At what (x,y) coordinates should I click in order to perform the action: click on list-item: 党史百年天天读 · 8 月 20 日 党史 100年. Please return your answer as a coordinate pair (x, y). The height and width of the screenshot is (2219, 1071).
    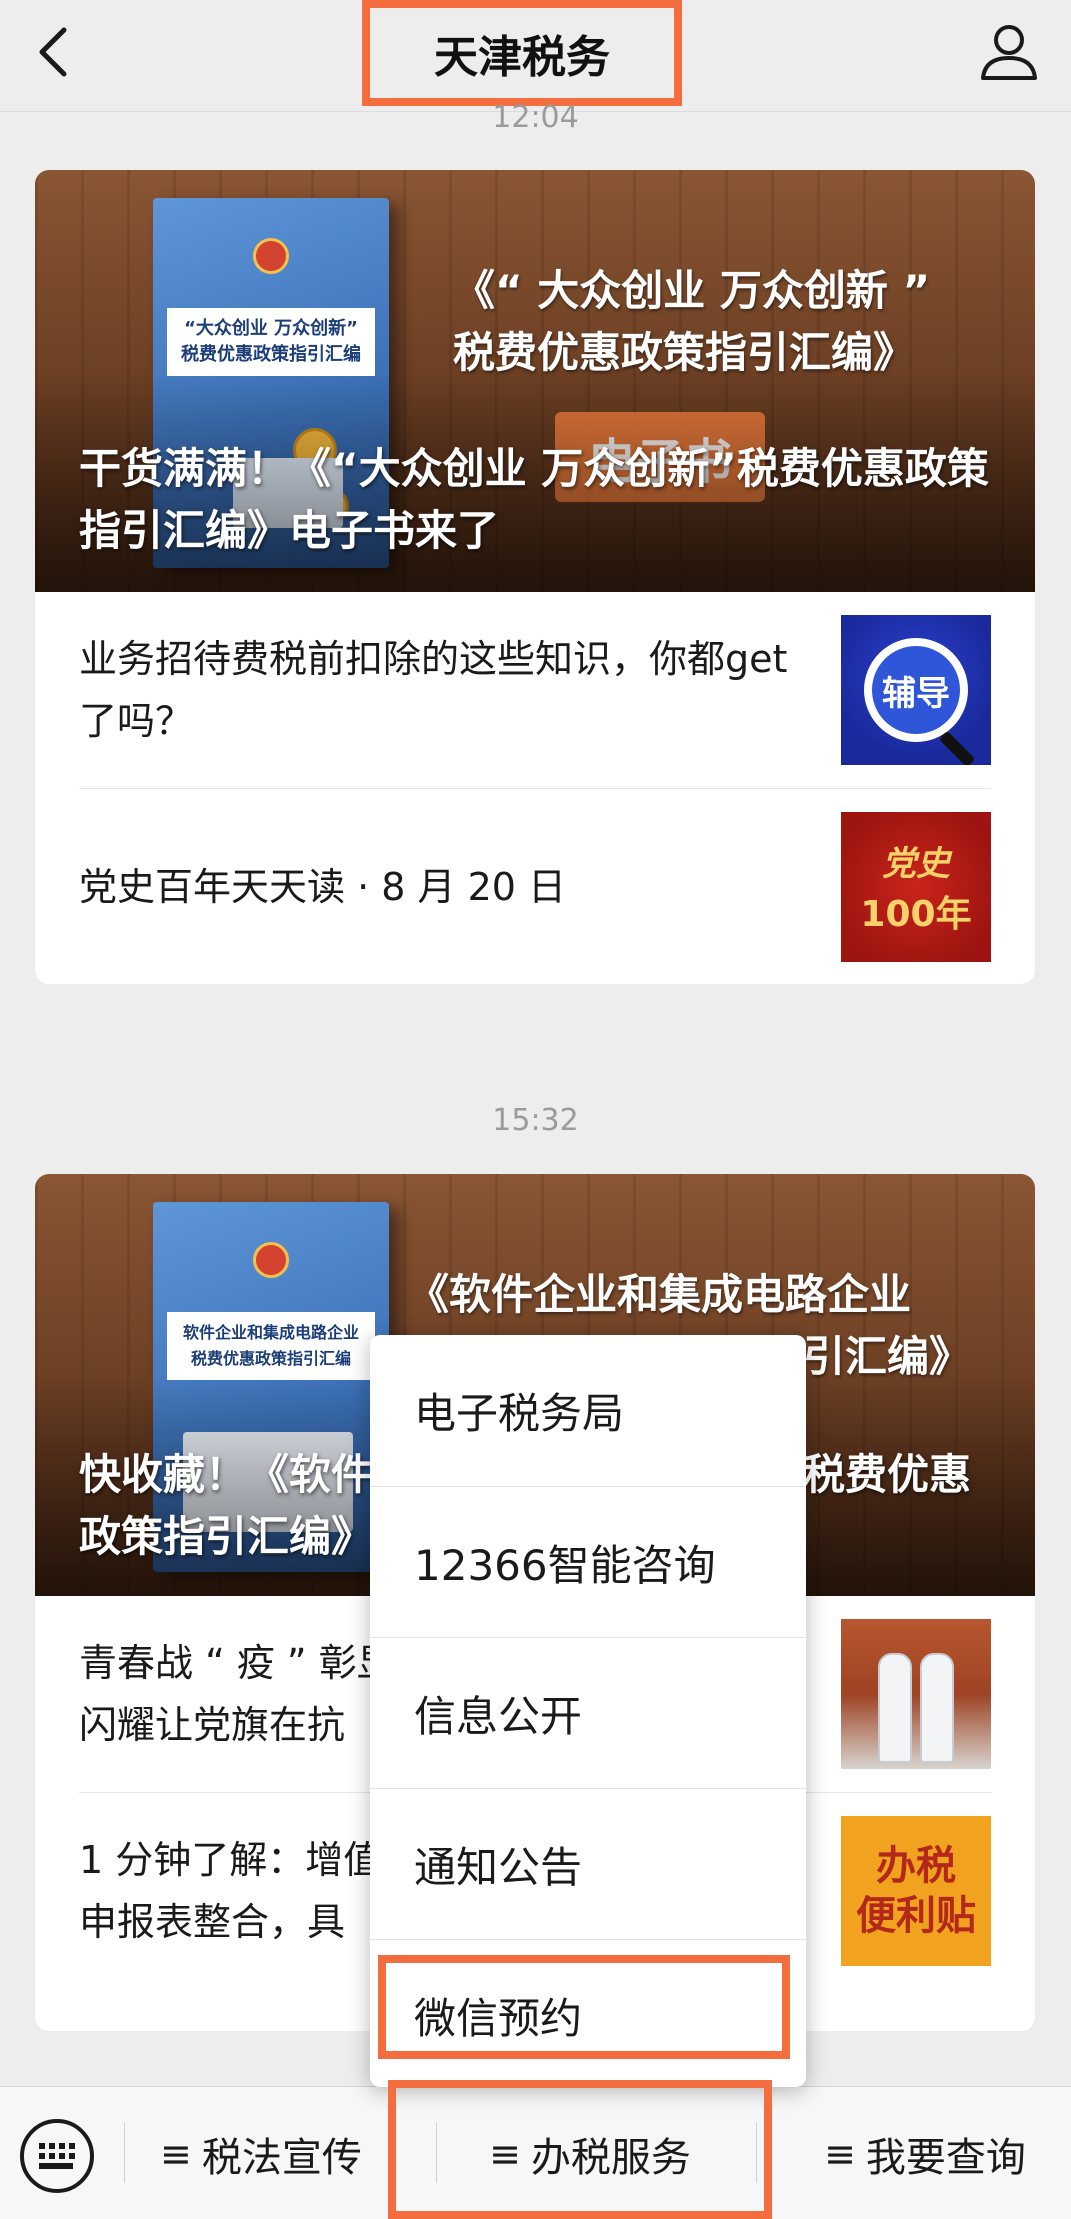
    Looking at the image, I should click on (535, 886).